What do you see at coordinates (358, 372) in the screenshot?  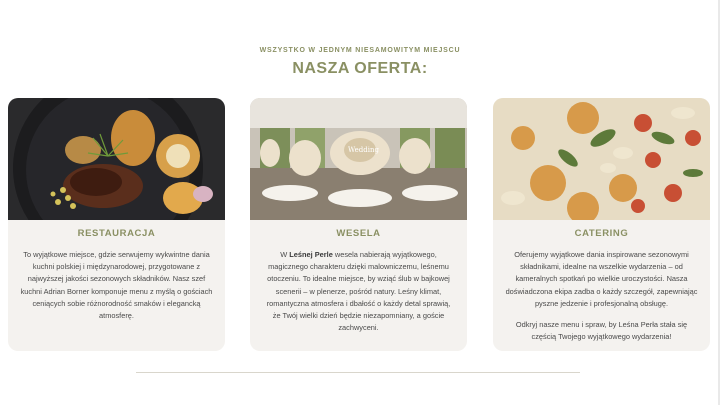 I see `section-divider` at bounding box center [358, 372].